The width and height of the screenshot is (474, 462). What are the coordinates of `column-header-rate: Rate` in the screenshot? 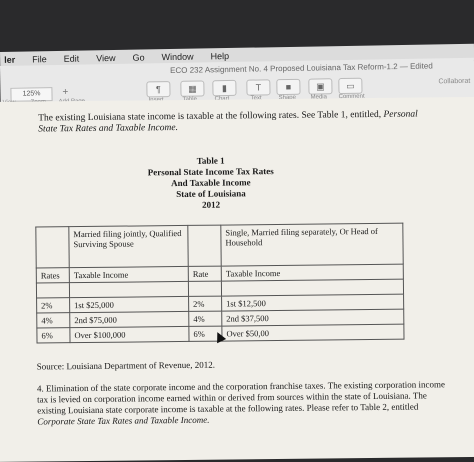 It's located at (205, 274).